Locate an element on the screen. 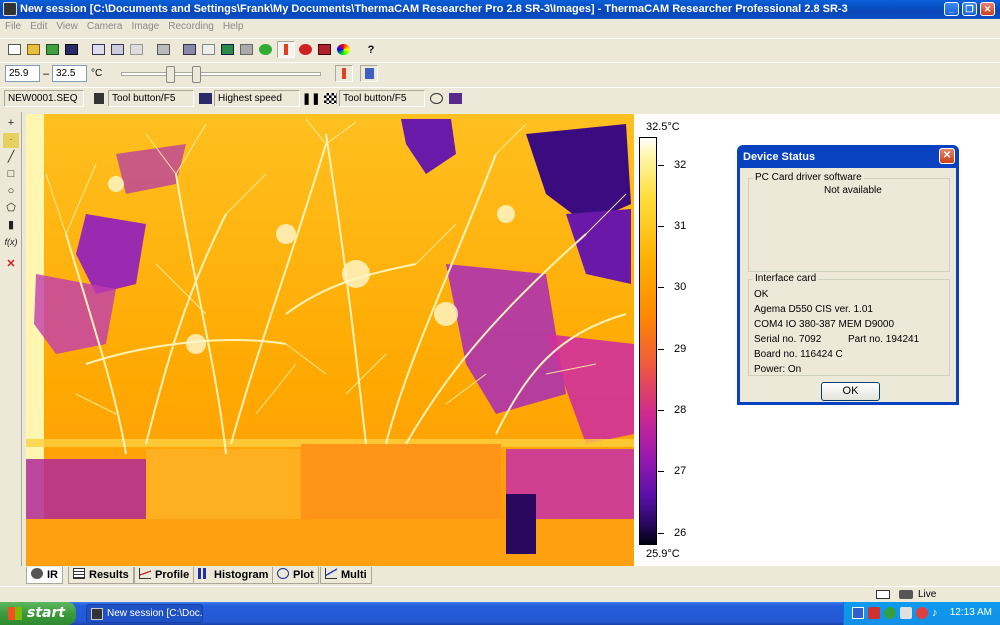 Image resolution: width=1000 pixels, height=625 pixels. open-image-icon is located at coordinates (52, 49).